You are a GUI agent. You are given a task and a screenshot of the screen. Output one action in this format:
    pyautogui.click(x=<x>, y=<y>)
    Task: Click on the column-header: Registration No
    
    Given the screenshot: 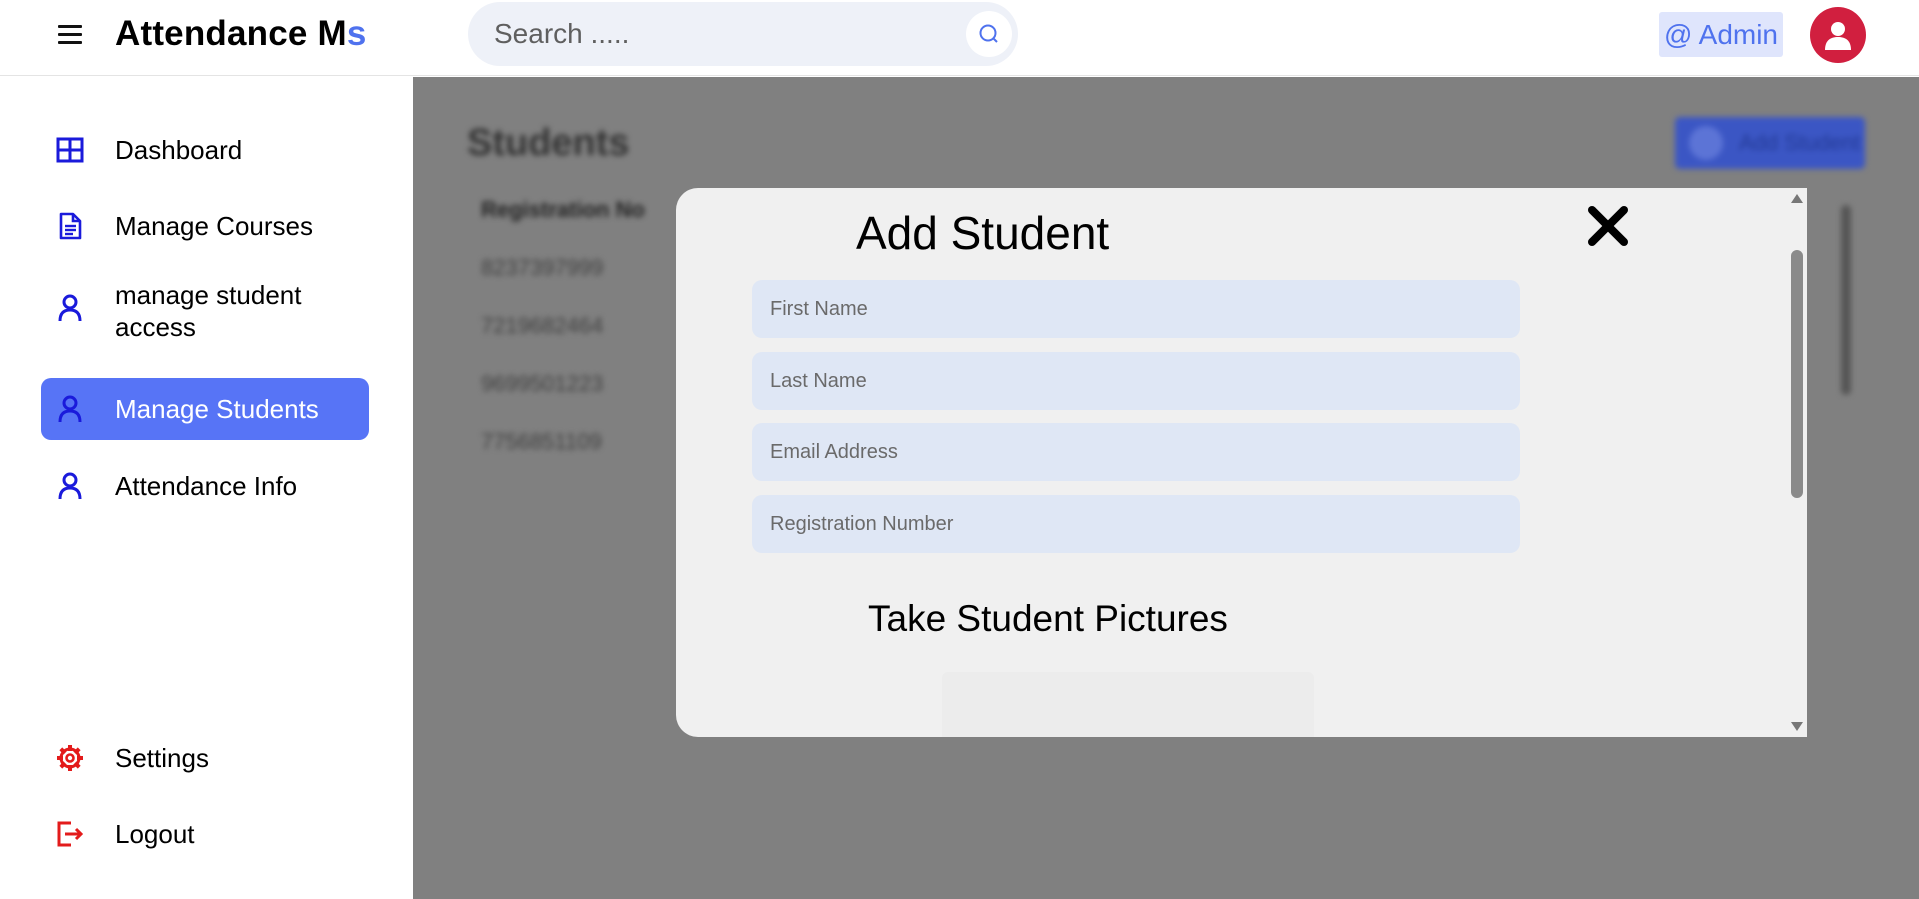 What is the action you would take?
    pyautogui.click(x=563, y=209)
    